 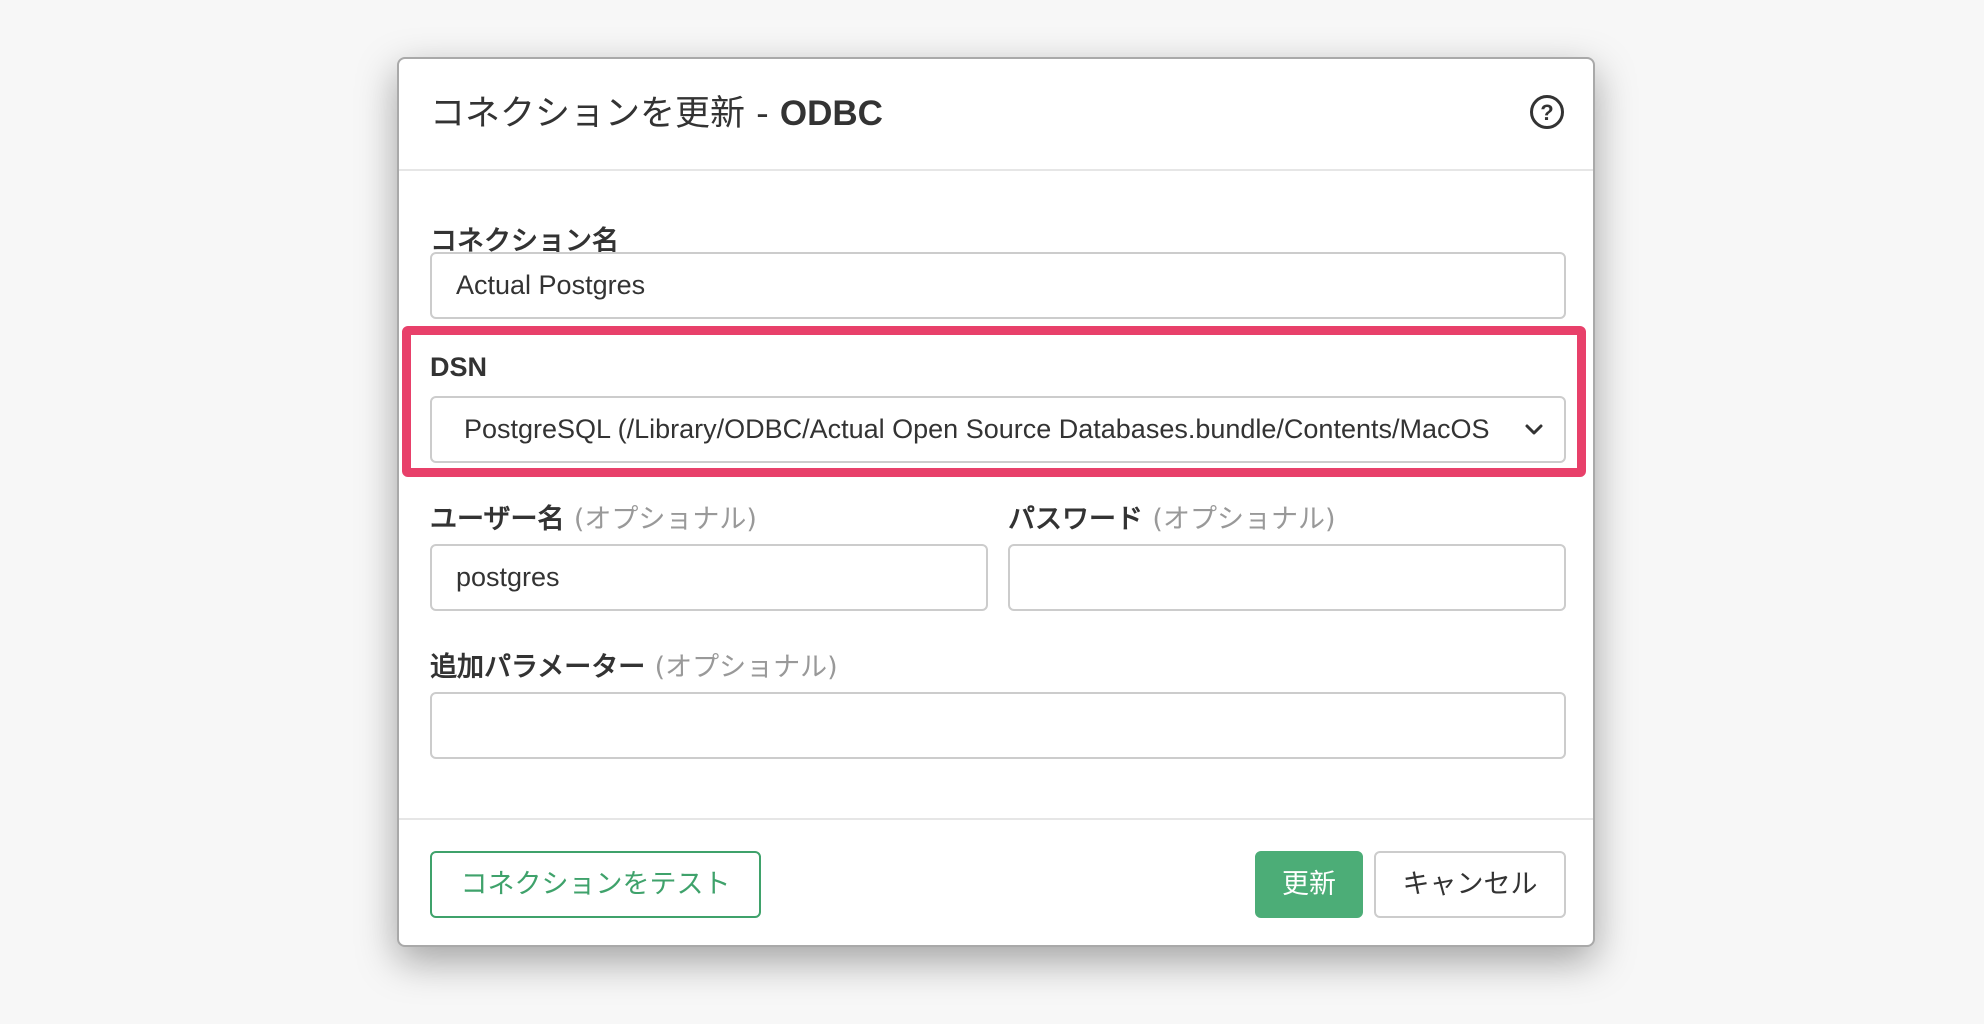 I want to click on username-label: ユーザー名 (オプショナル), so click(x=593, y=516).